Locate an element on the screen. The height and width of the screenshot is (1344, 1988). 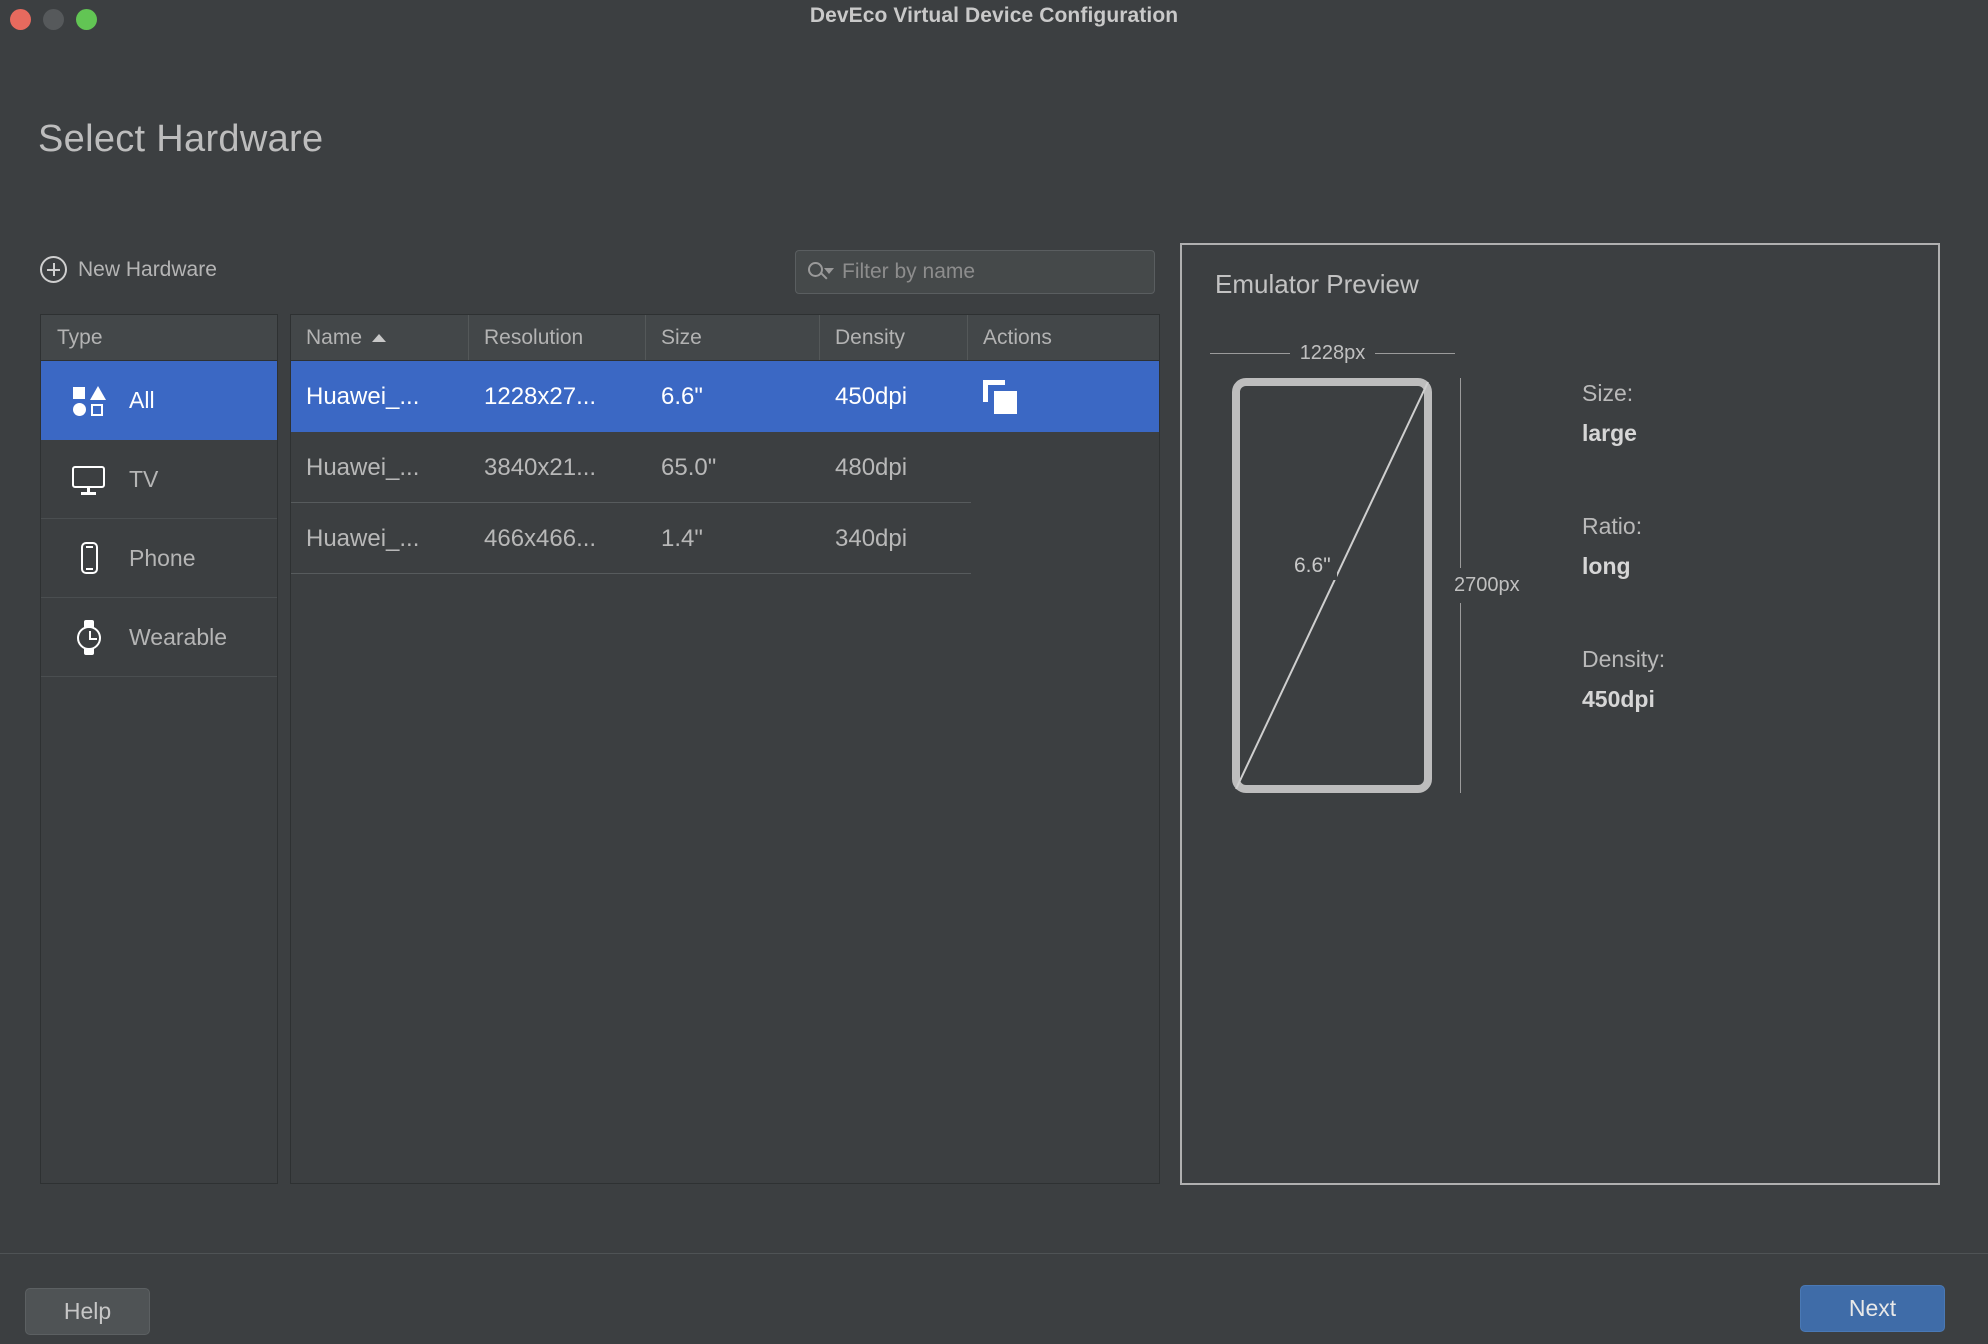
device-diagram: 1228px 6.6" 2700px is located at coordinates (1365, 620).